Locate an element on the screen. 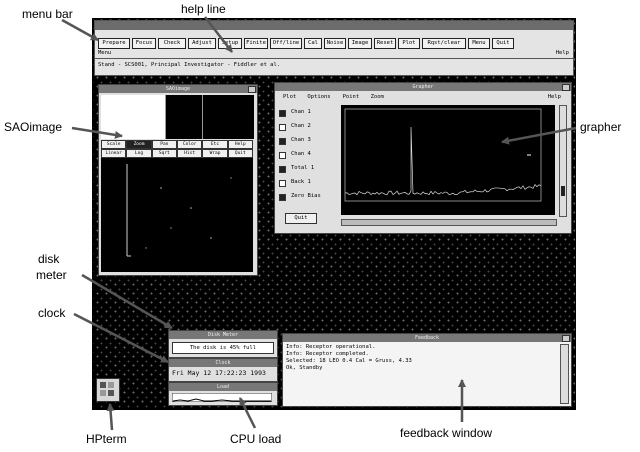  arrow-clock is located at coordinates (121, 338).